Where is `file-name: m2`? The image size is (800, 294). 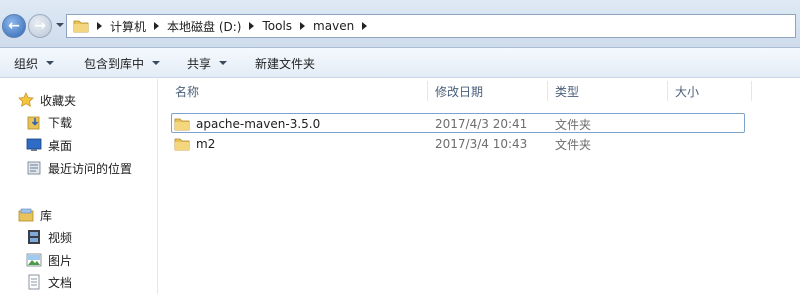 file-name: m2 is located at coordinates (206, 144).